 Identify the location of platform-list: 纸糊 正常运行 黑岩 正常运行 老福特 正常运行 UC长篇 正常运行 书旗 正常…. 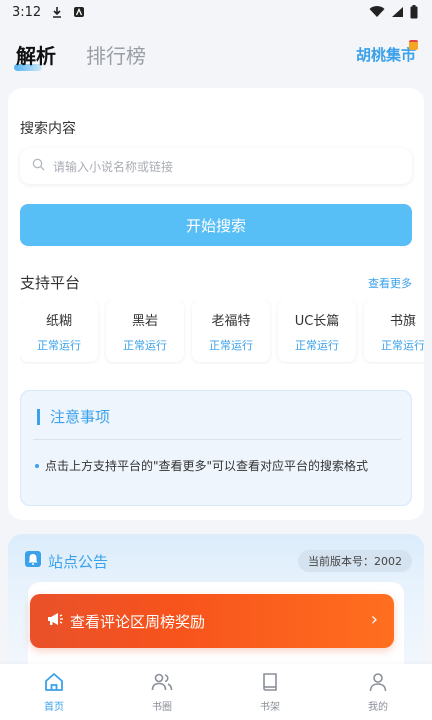
(222, 332).